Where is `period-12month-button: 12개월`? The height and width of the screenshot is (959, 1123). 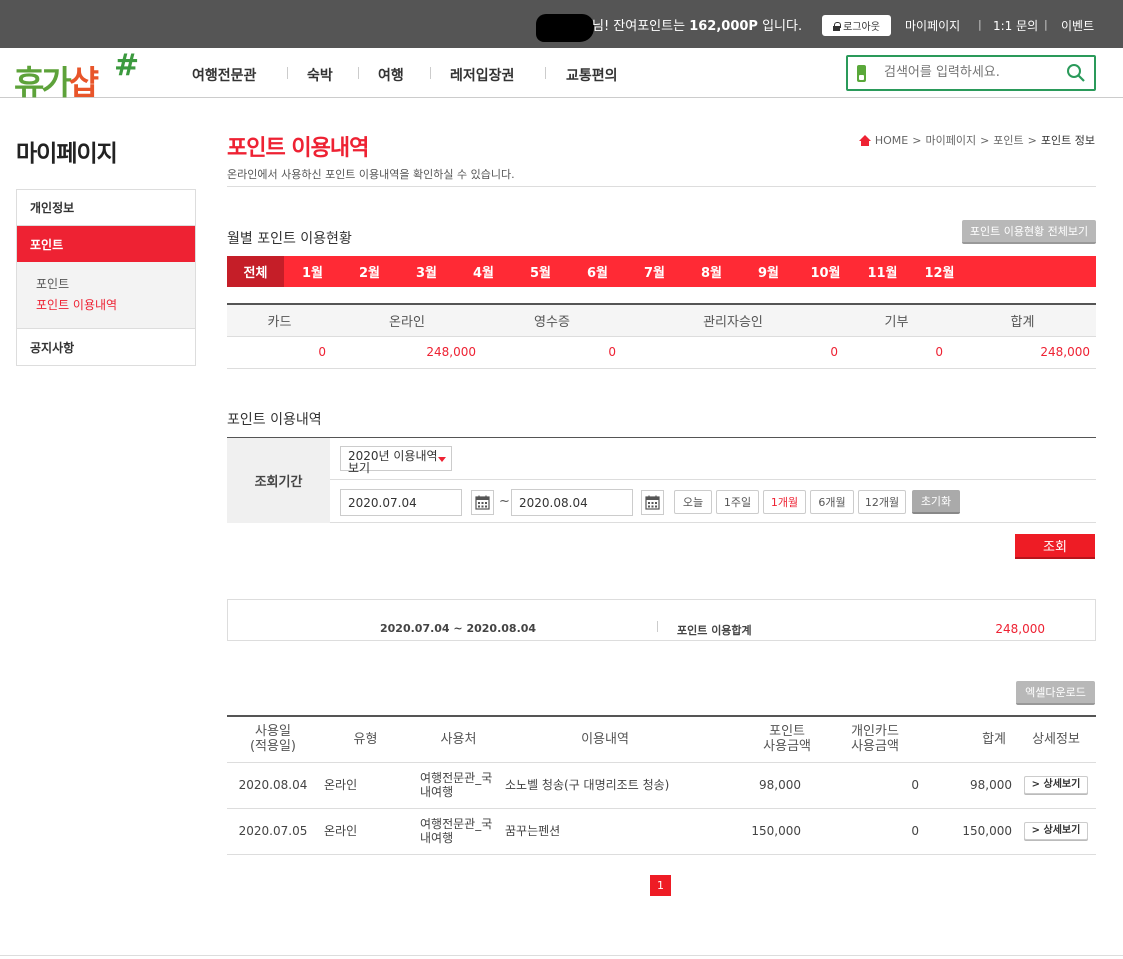
period-12month-button: 12개월 is located at coordinates (882, 502).